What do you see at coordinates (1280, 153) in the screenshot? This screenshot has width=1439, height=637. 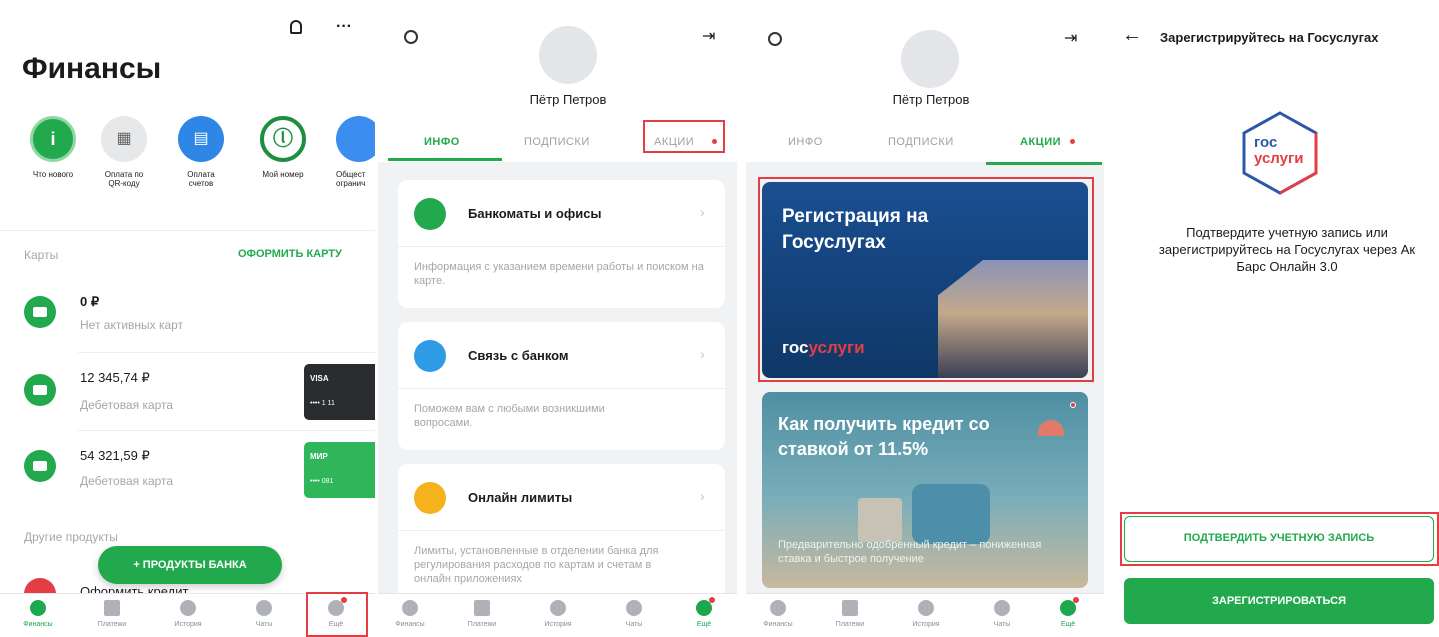 I see `gosuslugi-logo: гос услуги` at bounding box center [1280, 153].